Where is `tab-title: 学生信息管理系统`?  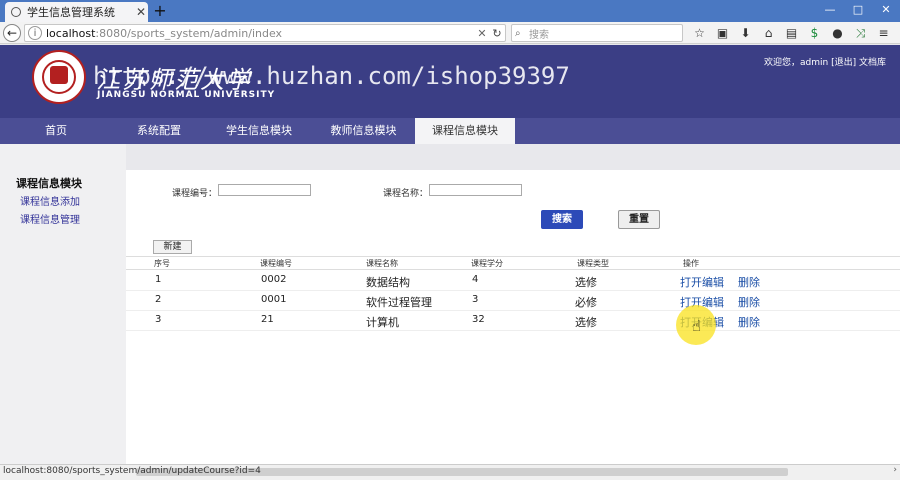 tab-title: 学生信息管理系统 is located at coordinates (71, 12).